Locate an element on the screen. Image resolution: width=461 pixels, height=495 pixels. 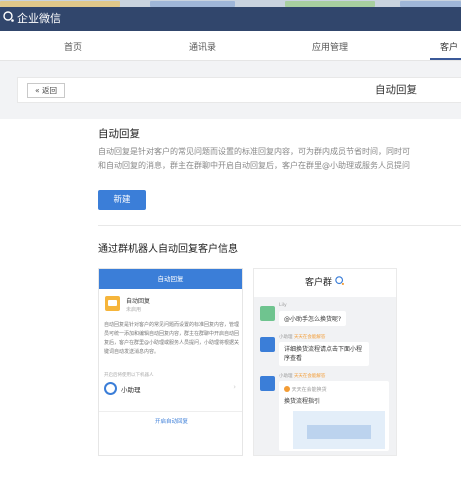
msg3-sender: 小助理 天天在会能解答 is located at coordinates (302, 376).